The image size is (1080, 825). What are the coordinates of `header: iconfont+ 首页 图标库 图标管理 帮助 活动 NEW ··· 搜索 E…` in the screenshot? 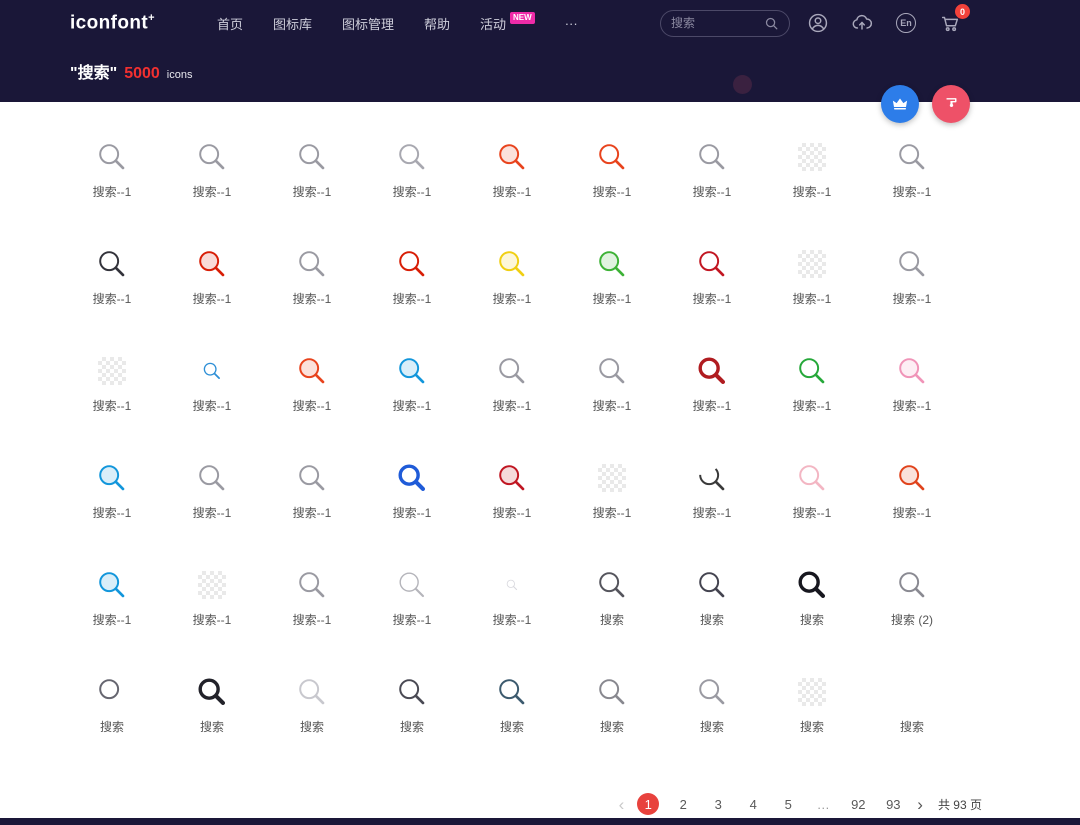 It's located at (540, 51).